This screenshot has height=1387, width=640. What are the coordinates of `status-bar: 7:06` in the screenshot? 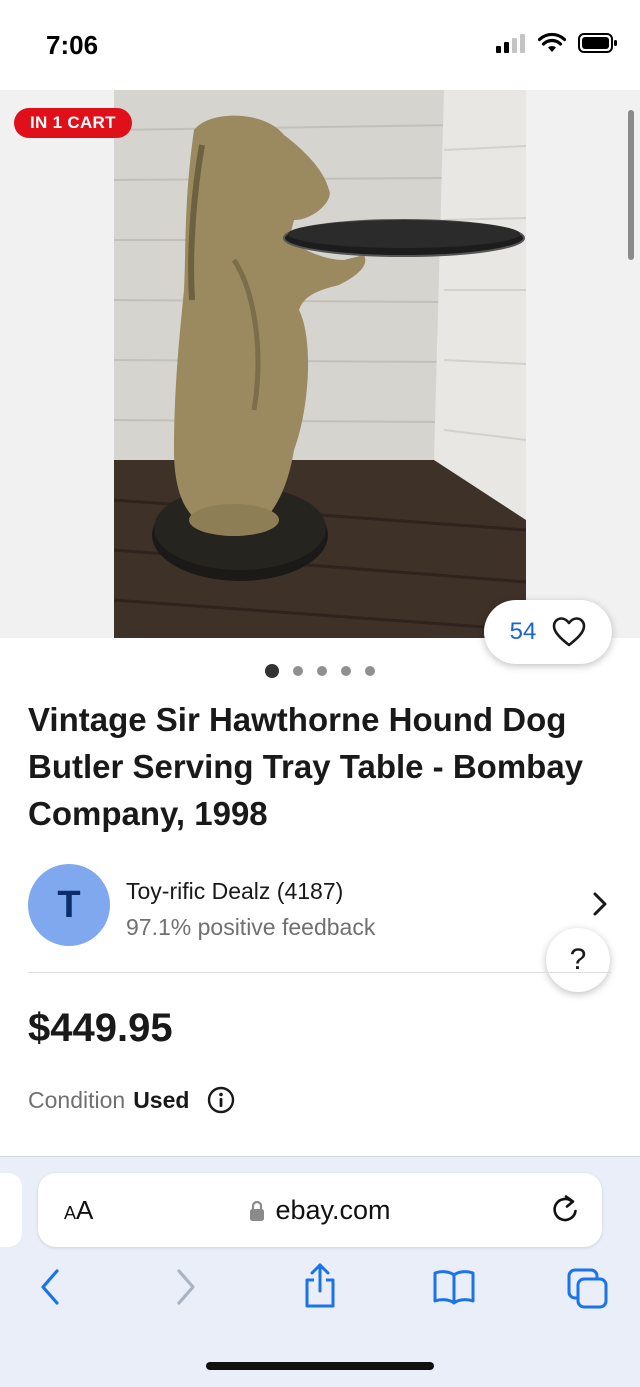 It's located at (320, 45).